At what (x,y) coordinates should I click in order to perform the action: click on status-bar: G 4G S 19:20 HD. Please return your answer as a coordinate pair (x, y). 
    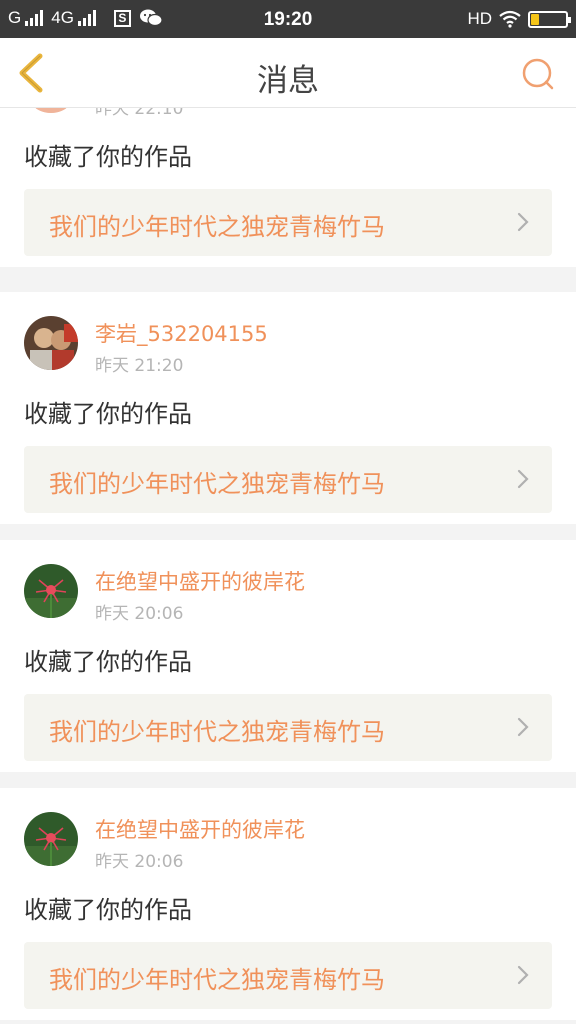
    Looking at the image, I should click on (288, 19).